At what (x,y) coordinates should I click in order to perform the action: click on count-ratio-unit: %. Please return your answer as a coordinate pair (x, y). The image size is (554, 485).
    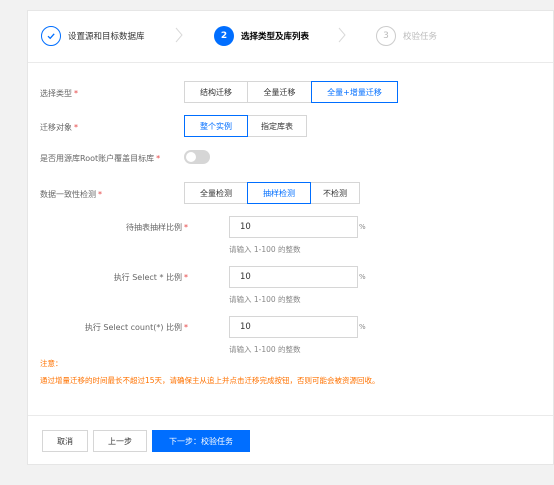
    Looking at the image, I should click on (362, 327).